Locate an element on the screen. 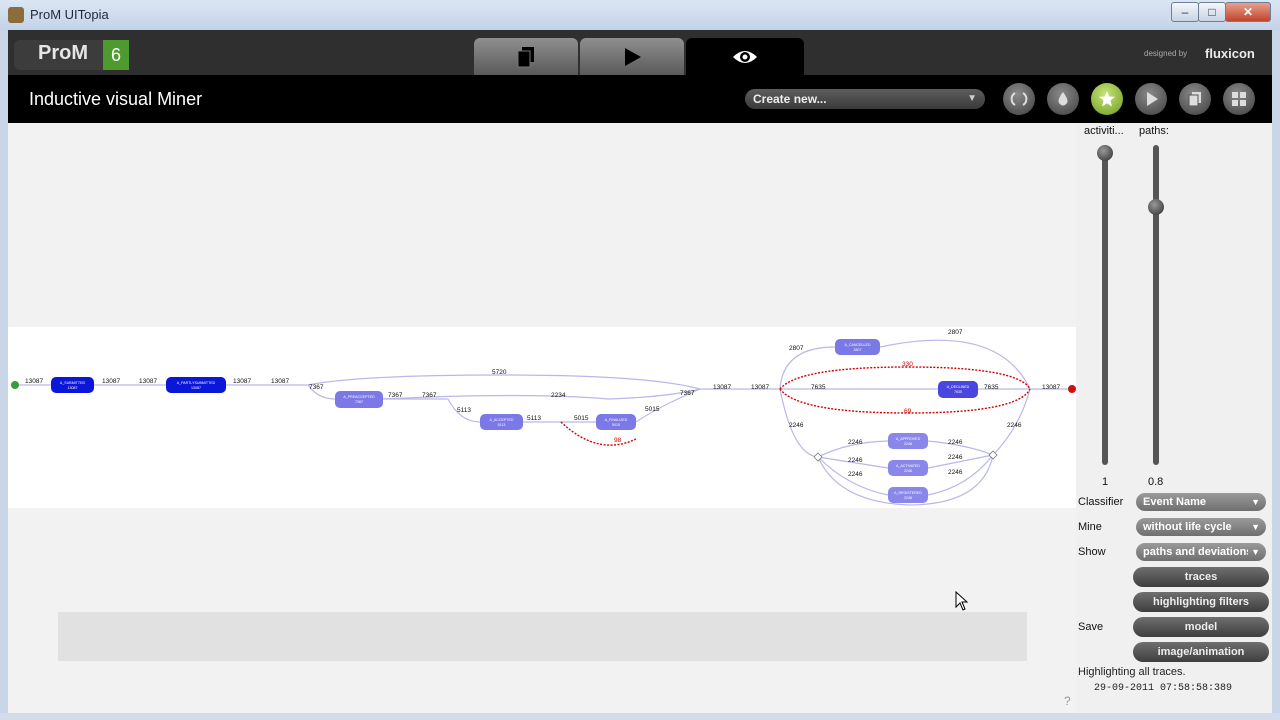 This screenshot has height=720, width=1280. svg-text: A_ACCEPTED is located at coordinates (502, 420).